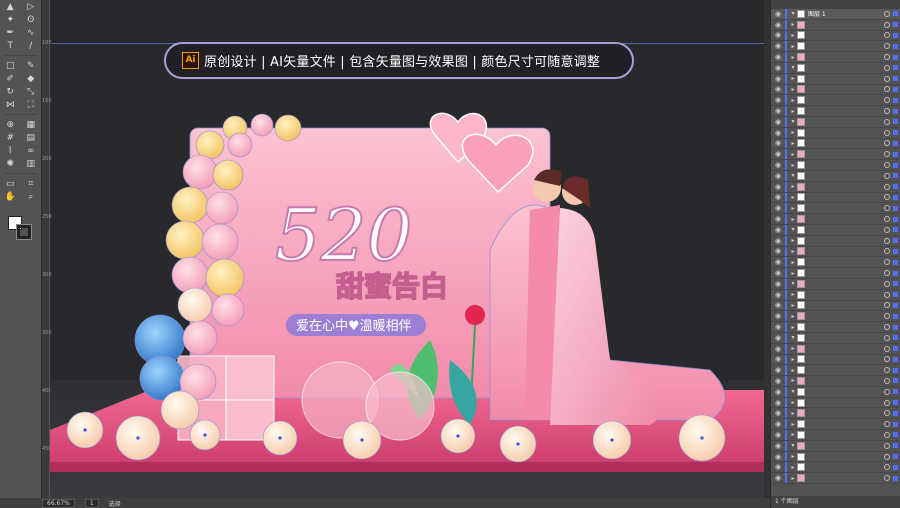  What do you see at coordinates (31, 184) in the screenshot?
I see `slice-tool-icon: ⌗` at bounding box center [31, 184].